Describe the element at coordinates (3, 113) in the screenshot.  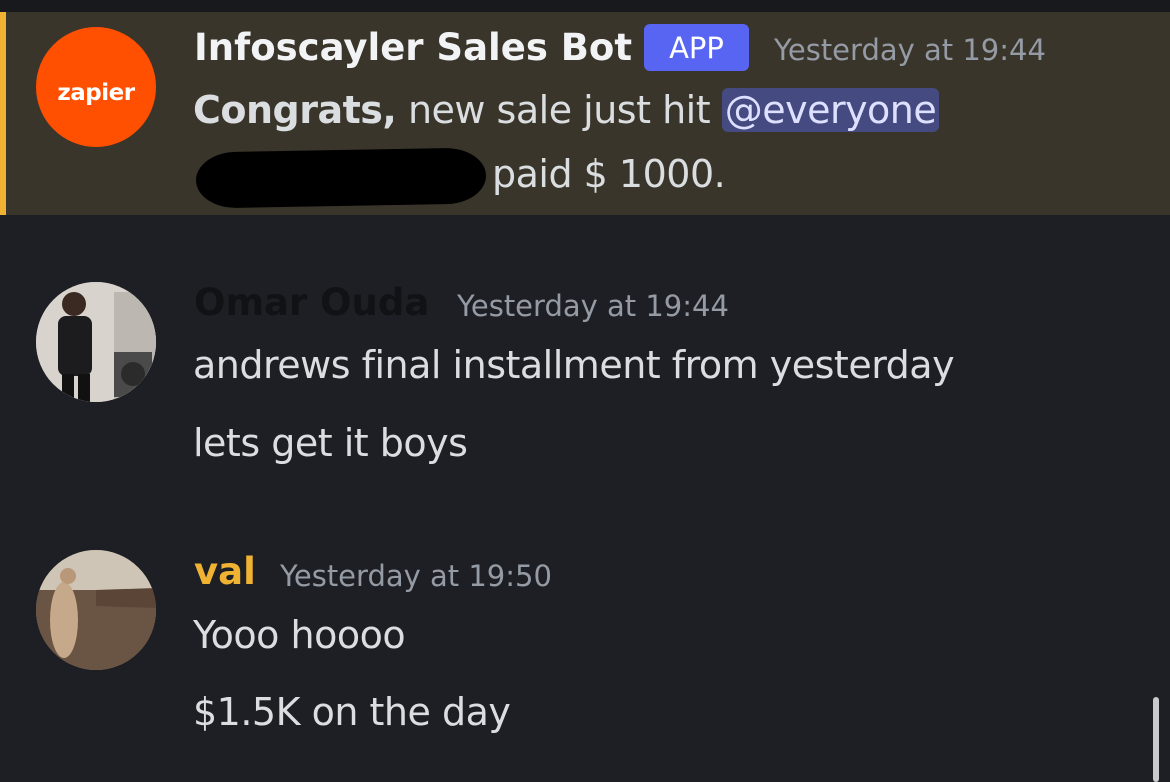
I see `mention-accent-bar` at that location.